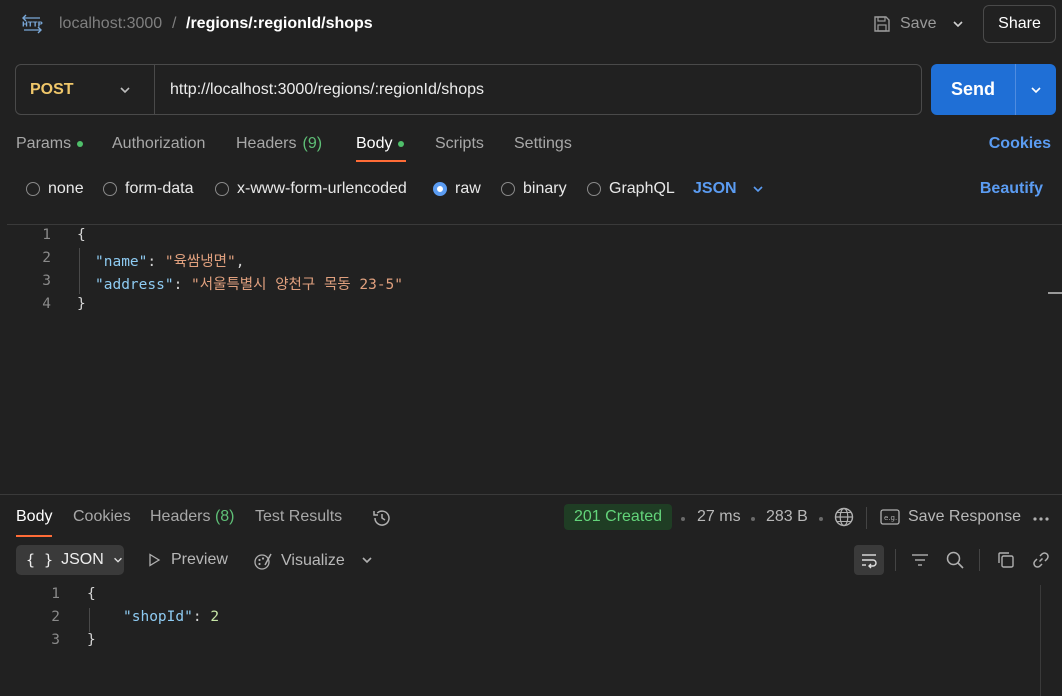 The width and height of the screenshot is (1062, 696). What do you see at coordinates (81, 235) in the screenshot?
I see `code-text: {` at bounding box center [81, 235].